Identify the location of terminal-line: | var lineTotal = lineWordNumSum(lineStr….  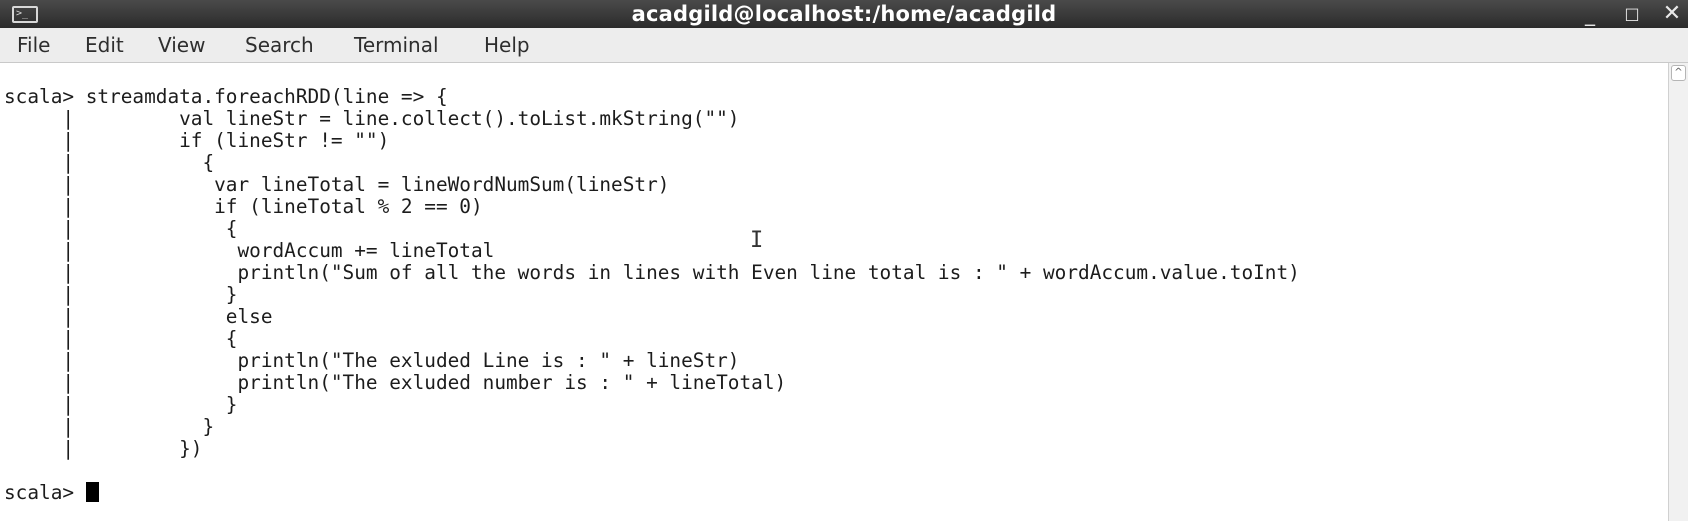
(337, 184).